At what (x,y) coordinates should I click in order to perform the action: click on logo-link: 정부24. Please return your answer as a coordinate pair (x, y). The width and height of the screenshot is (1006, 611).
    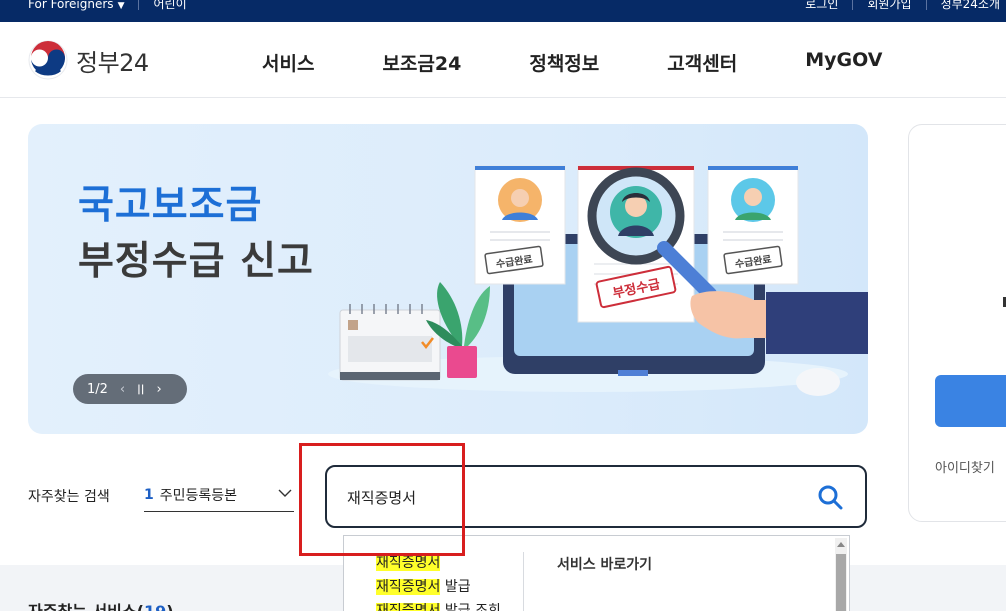
    Looking at the image, I should click on (88, 60).